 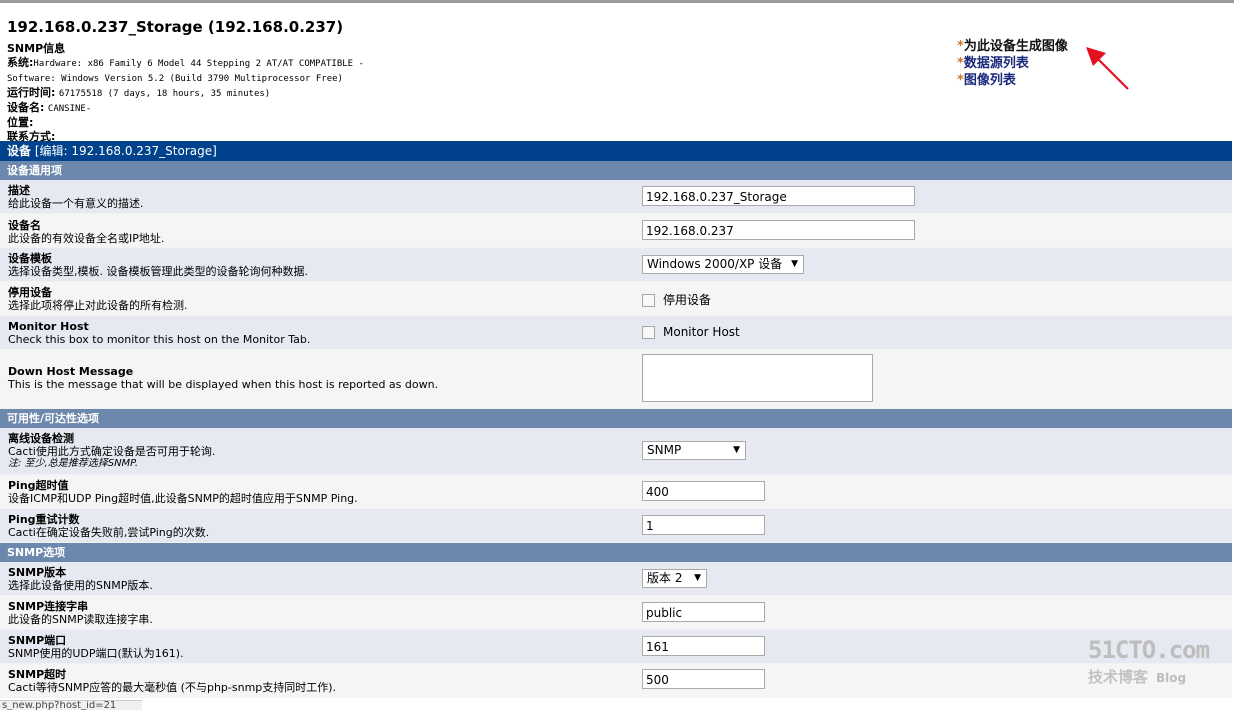 I want to click on section-general: 设备通用项, so click(x=616, y=170).